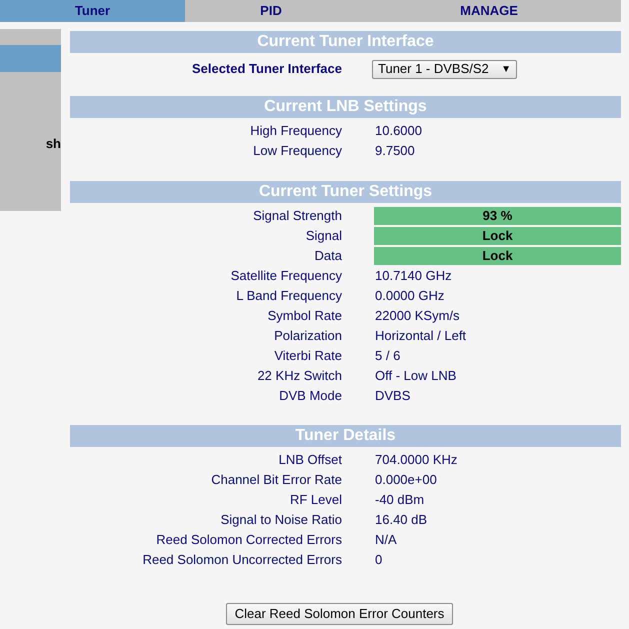  Describe the element at coordinates (297, 151) in the screenshot. I see `field-label: Low Frequency` at that location.